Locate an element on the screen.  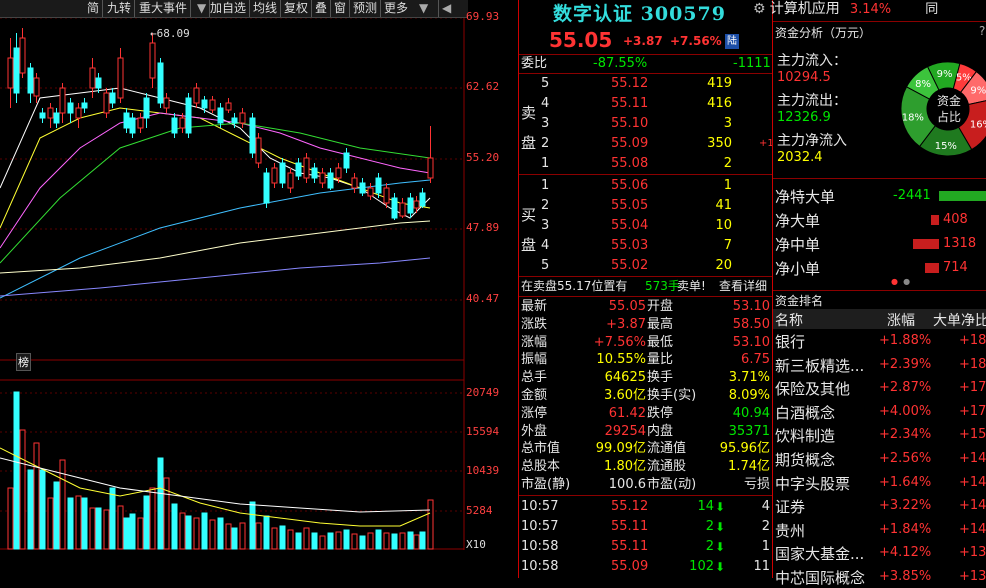
toolbar-adjust-button: 复权 is located at coordinates (297, 8).